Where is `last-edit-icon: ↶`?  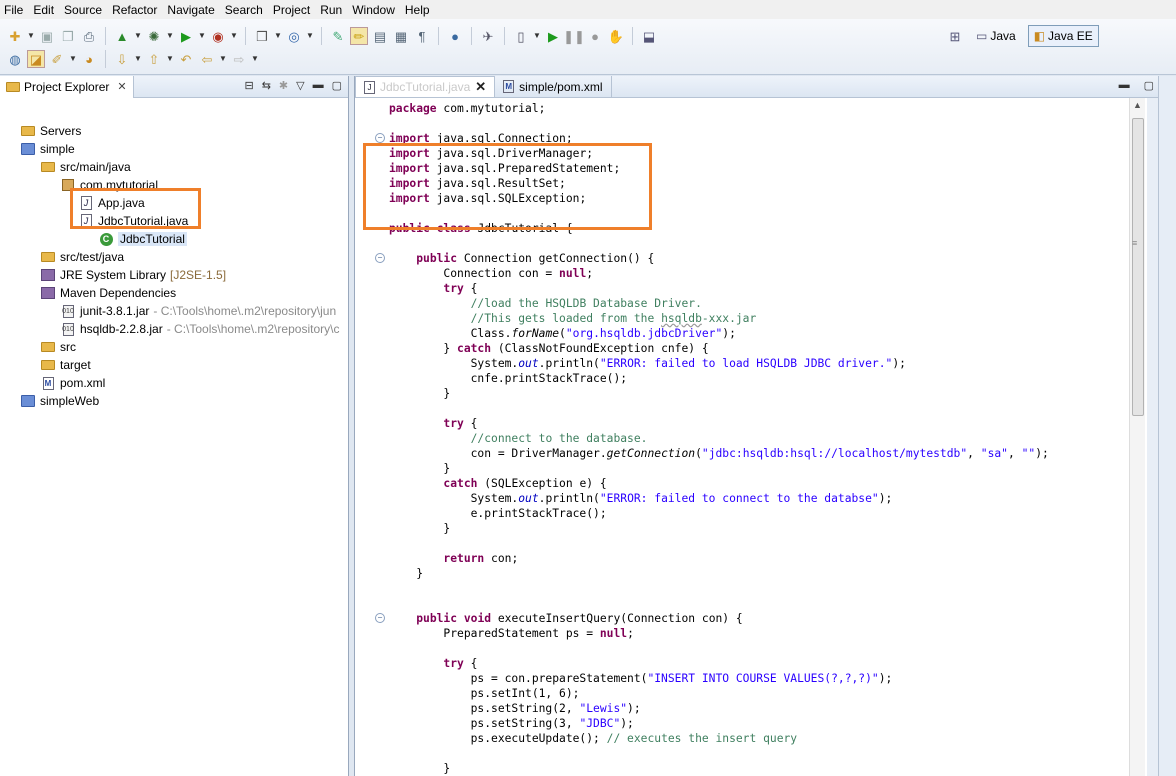
last-edit-icon: ↶ is located at coordinates (186, 59).